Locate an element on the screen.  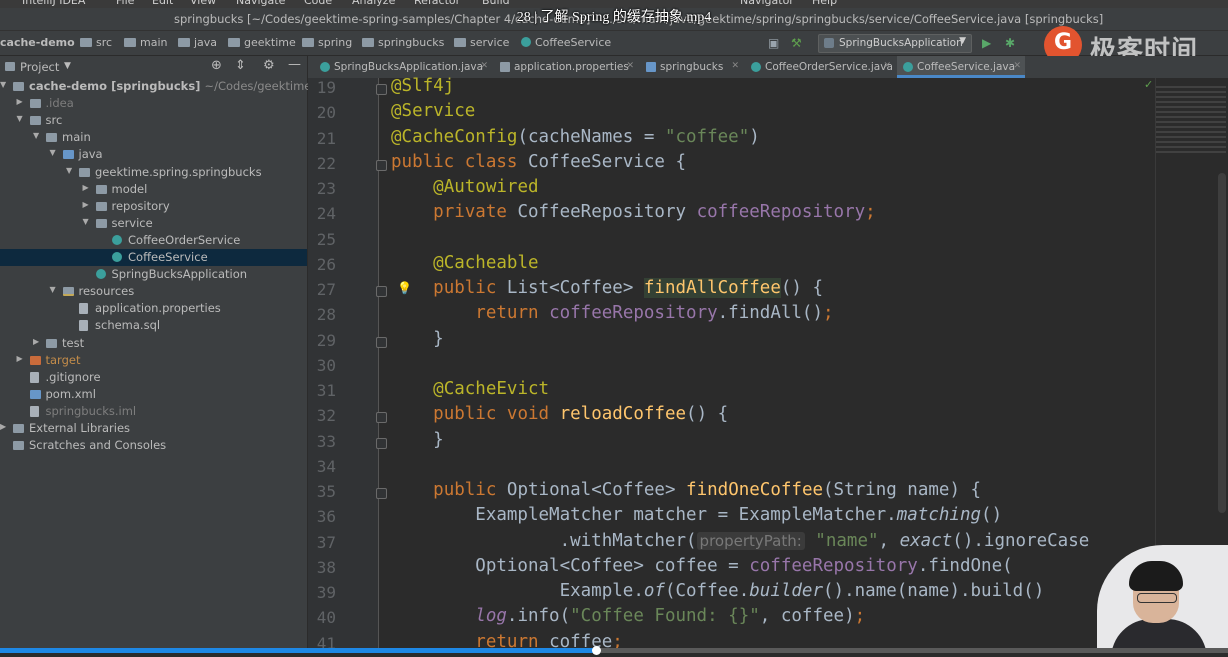
tree-item: application.properties is located at coordinates (153, 308).